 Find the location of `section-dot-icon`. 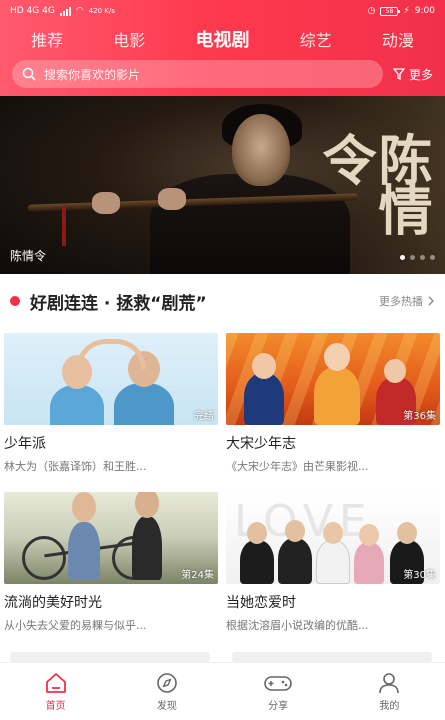

section-dot-icon is located at coordinates (15, 301).